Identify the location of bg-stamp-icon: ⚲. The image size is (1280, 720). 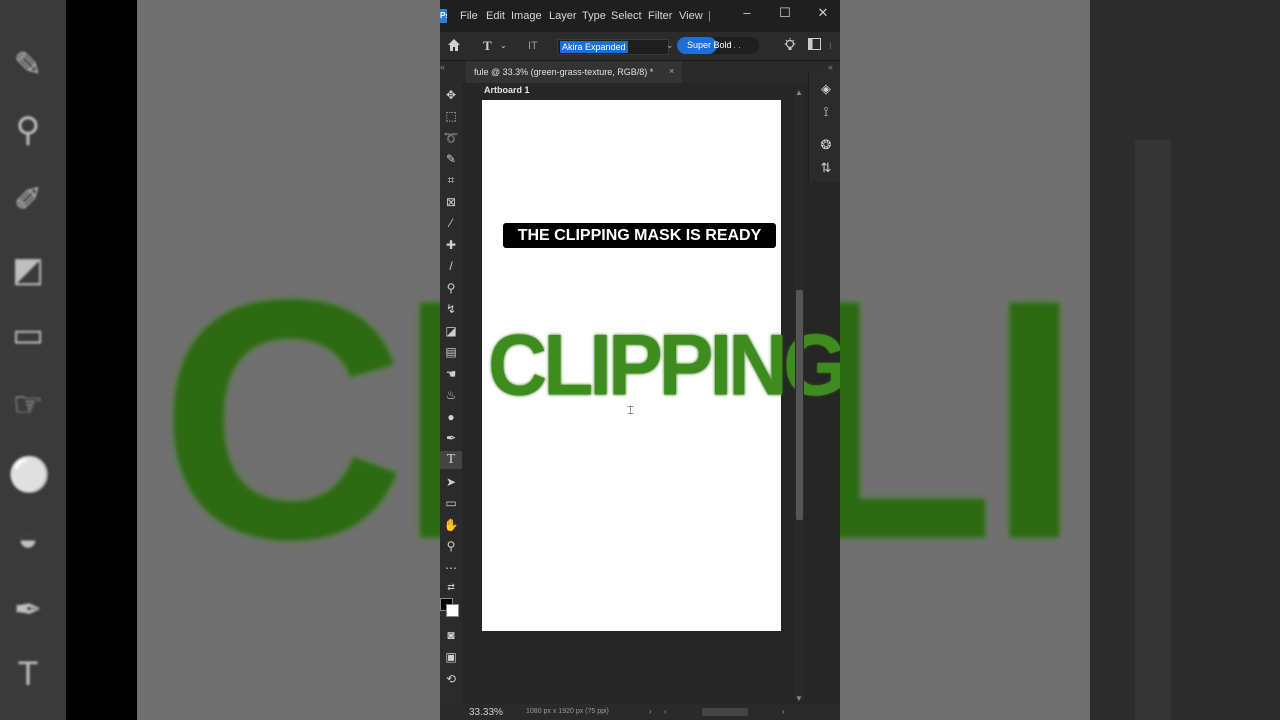
(28, 130).